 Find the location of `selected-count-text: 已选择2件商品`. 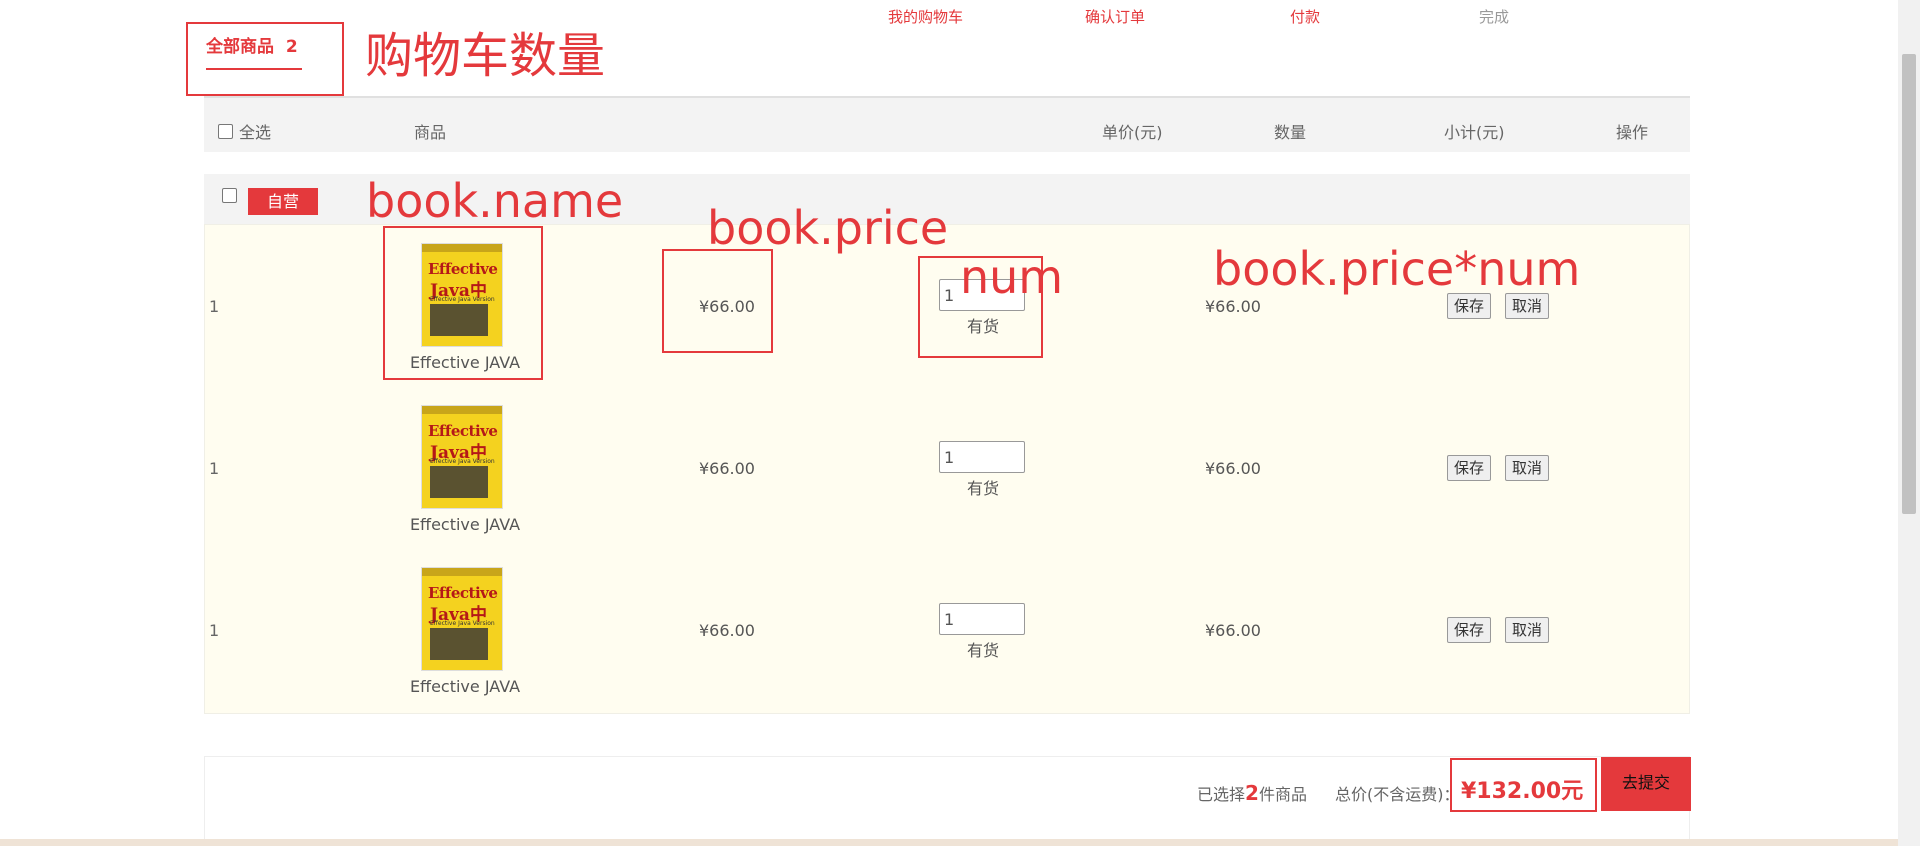

selected-count-text: 已选择2件商品 is located at coordinates (1252, 793).